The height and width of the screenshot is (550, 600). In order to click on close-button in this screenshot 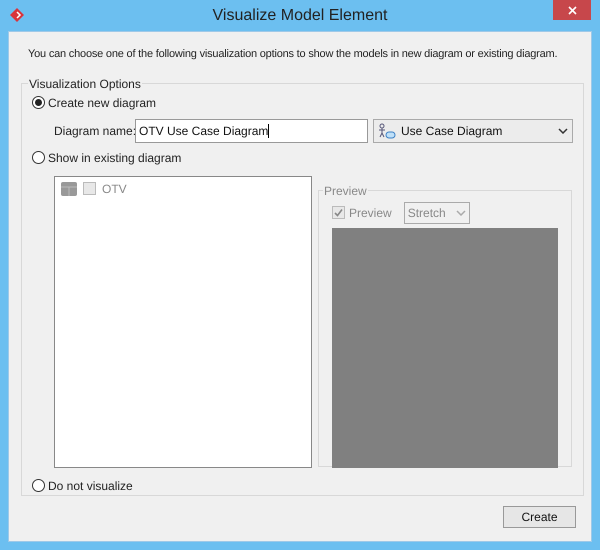, I will do `click(572, 10)`.